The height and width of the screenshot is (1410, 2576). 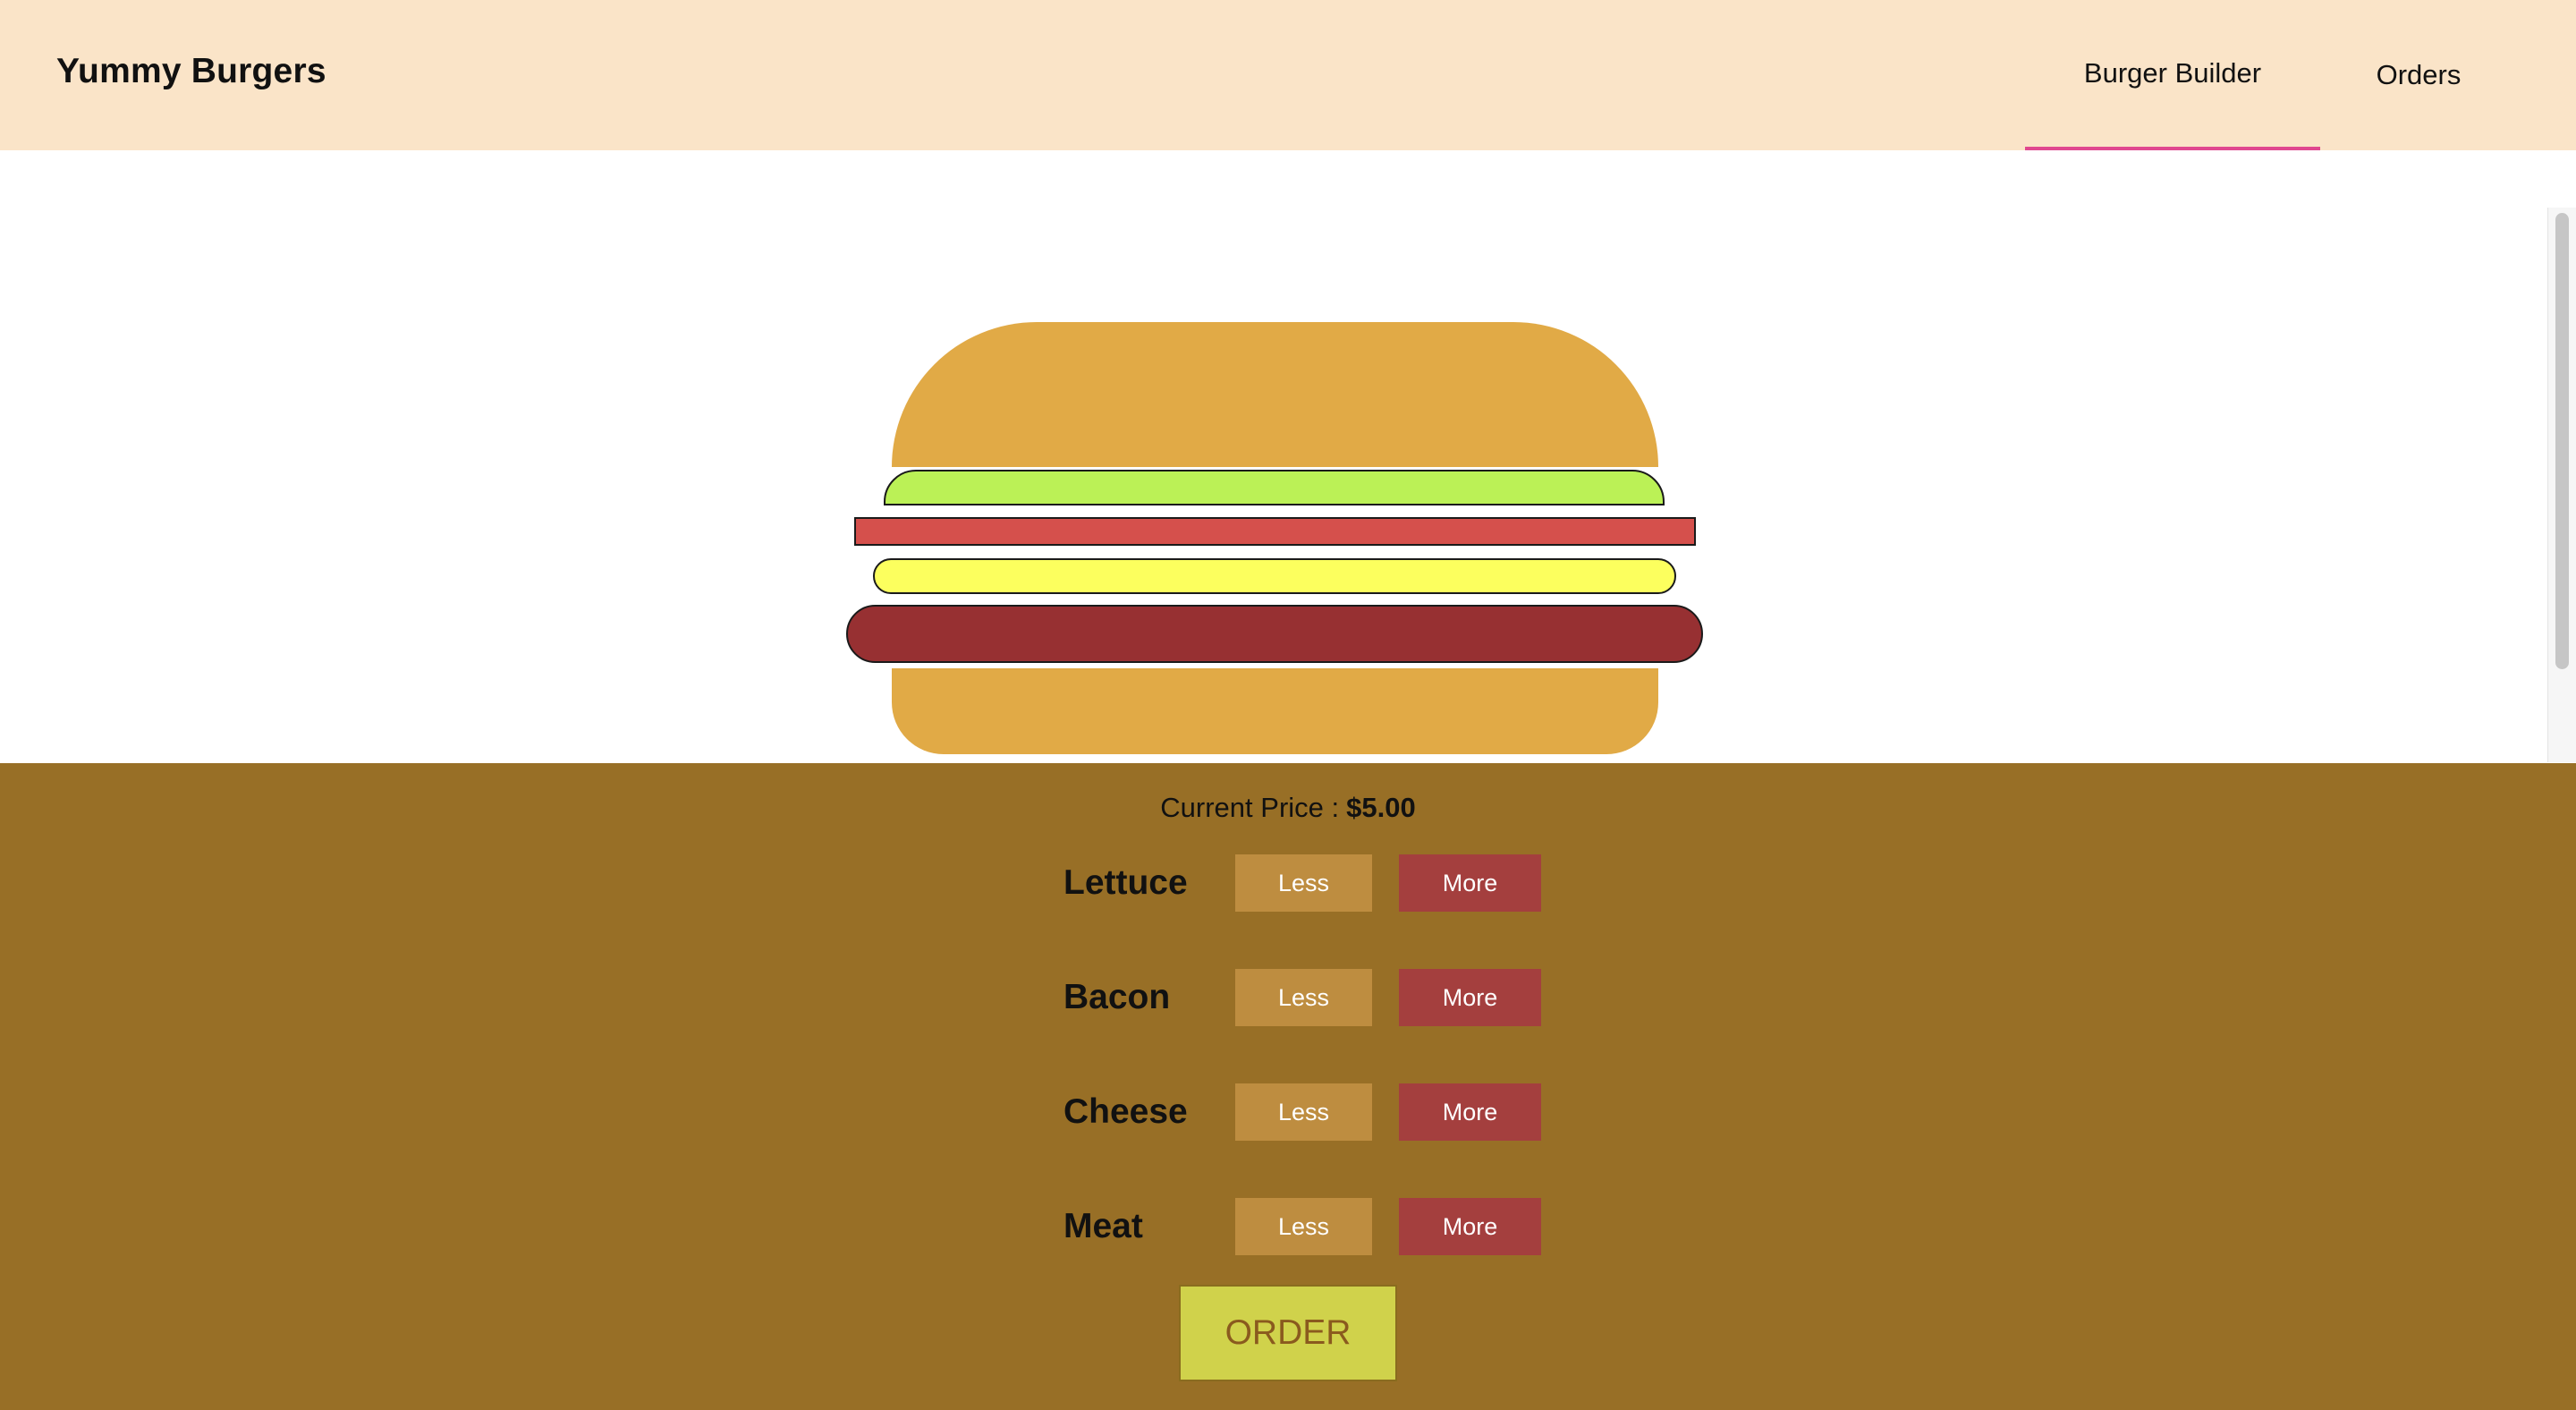 What do you see at coordinates (1274, 488) in the screenshot?
I see `lettuce-layer` at bounding box center [1274, 488].